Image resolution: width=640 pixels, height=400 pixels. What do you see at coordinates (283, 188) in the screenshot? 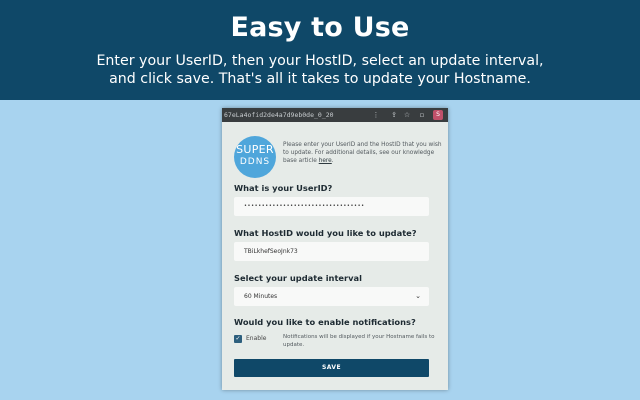
I see `userid-label: What is your UserID?` at bounding box center [283, 188].